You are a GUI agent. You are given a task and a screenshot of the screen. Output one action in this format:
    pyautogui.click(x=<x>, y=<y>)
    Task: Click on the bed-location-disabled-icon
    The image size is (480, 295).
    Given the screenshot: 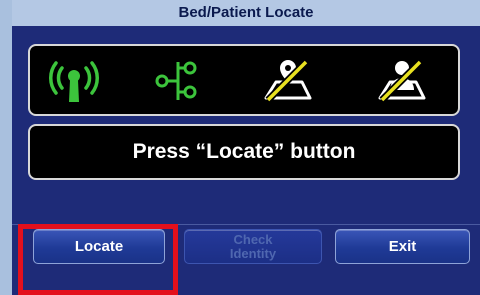 What is the action you would take?
    pyautogui.click(x=288, y=81)
    